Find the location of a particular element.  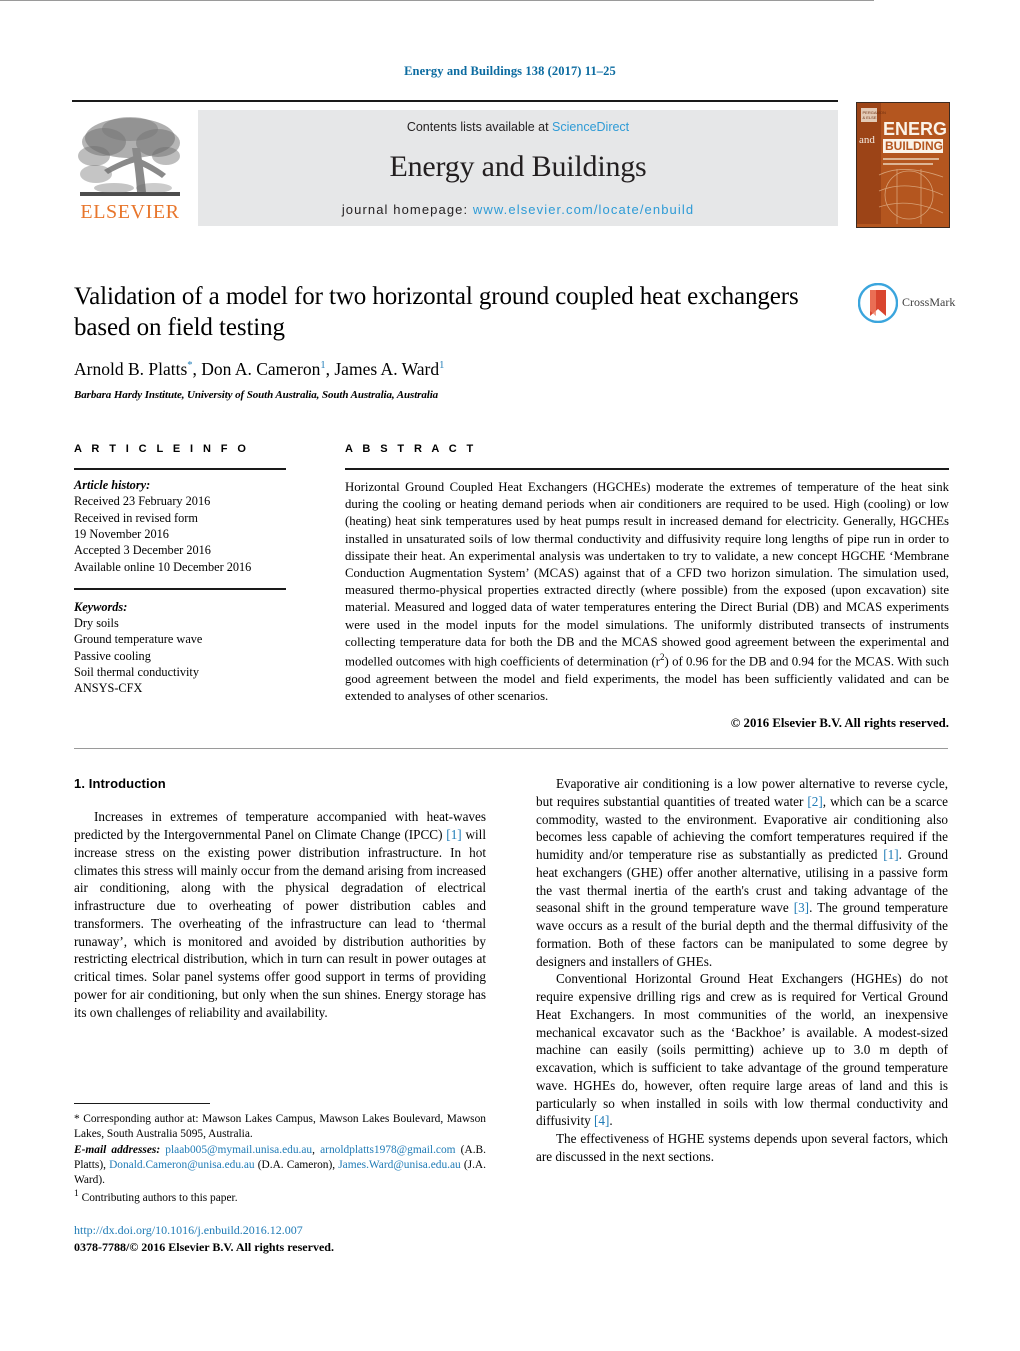

history-item: 19 November 2016 is located at coordinates (121, 534).